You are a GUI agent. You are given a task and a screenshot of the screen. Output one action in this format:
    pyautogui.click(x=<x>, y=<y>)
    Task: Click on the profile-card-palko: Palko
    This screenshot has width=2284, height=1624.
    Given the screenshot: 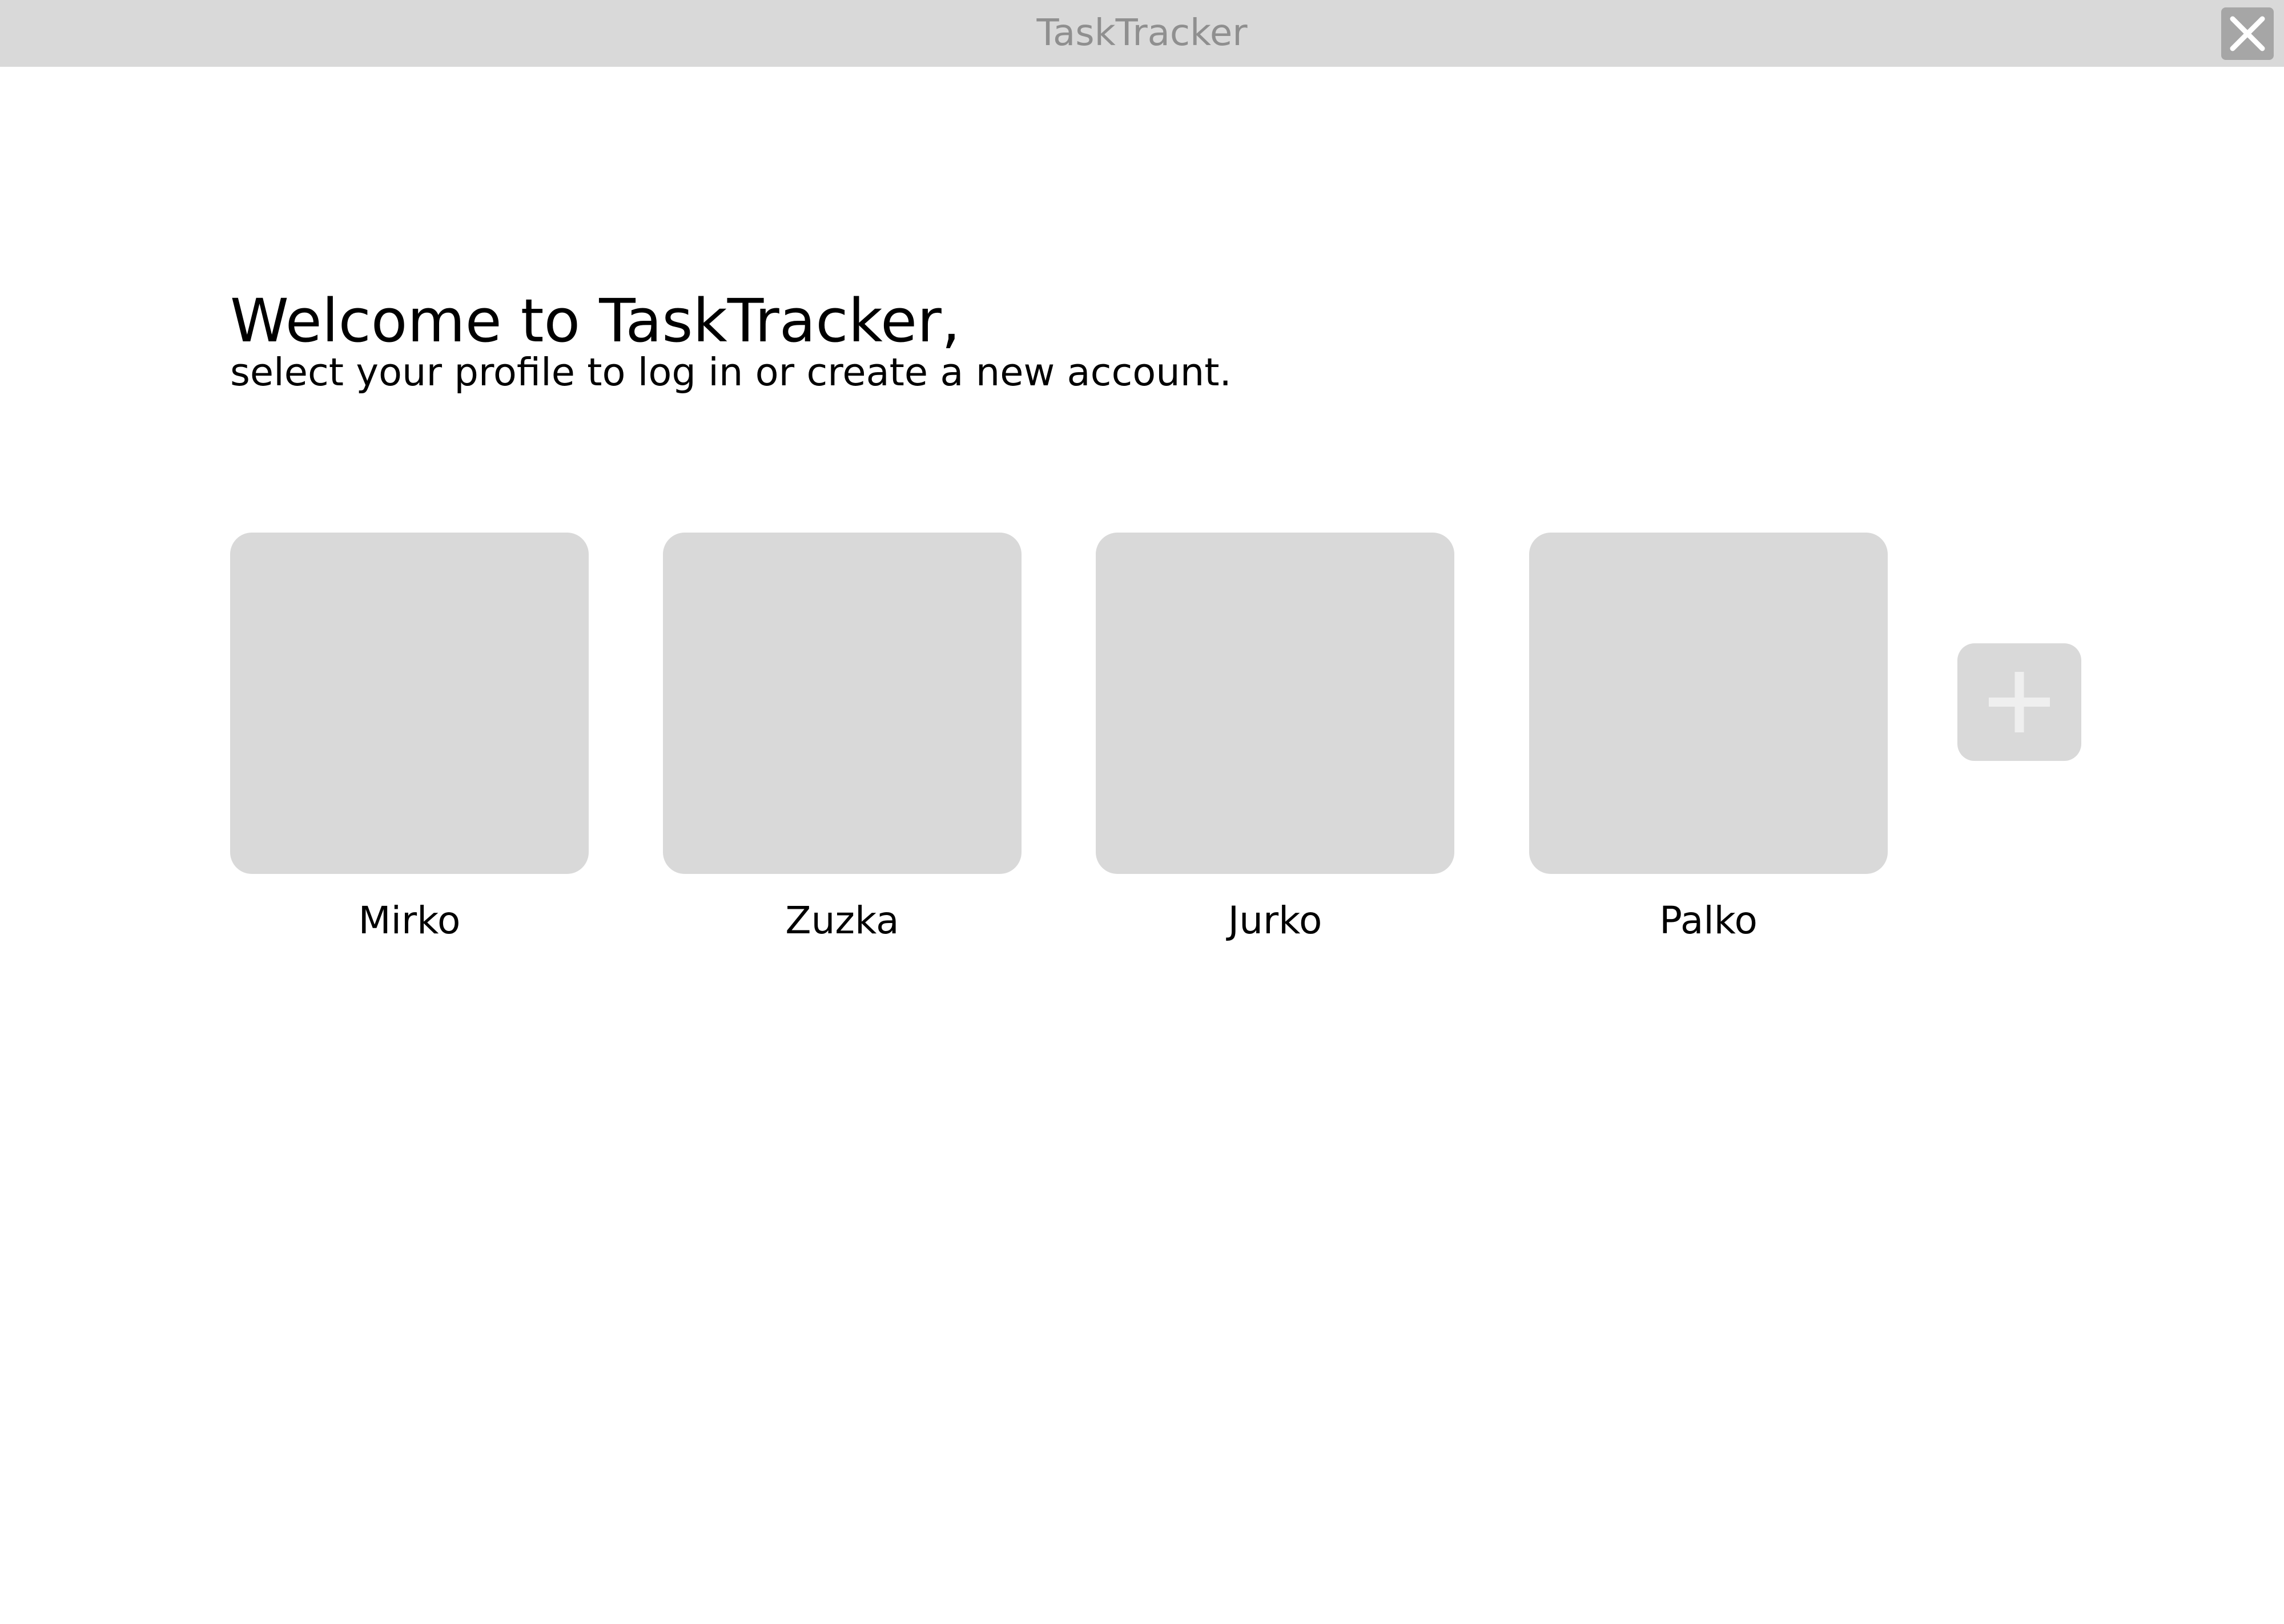 What is the action you would take?
    pyautogui.click(x=1708, y=738)
    